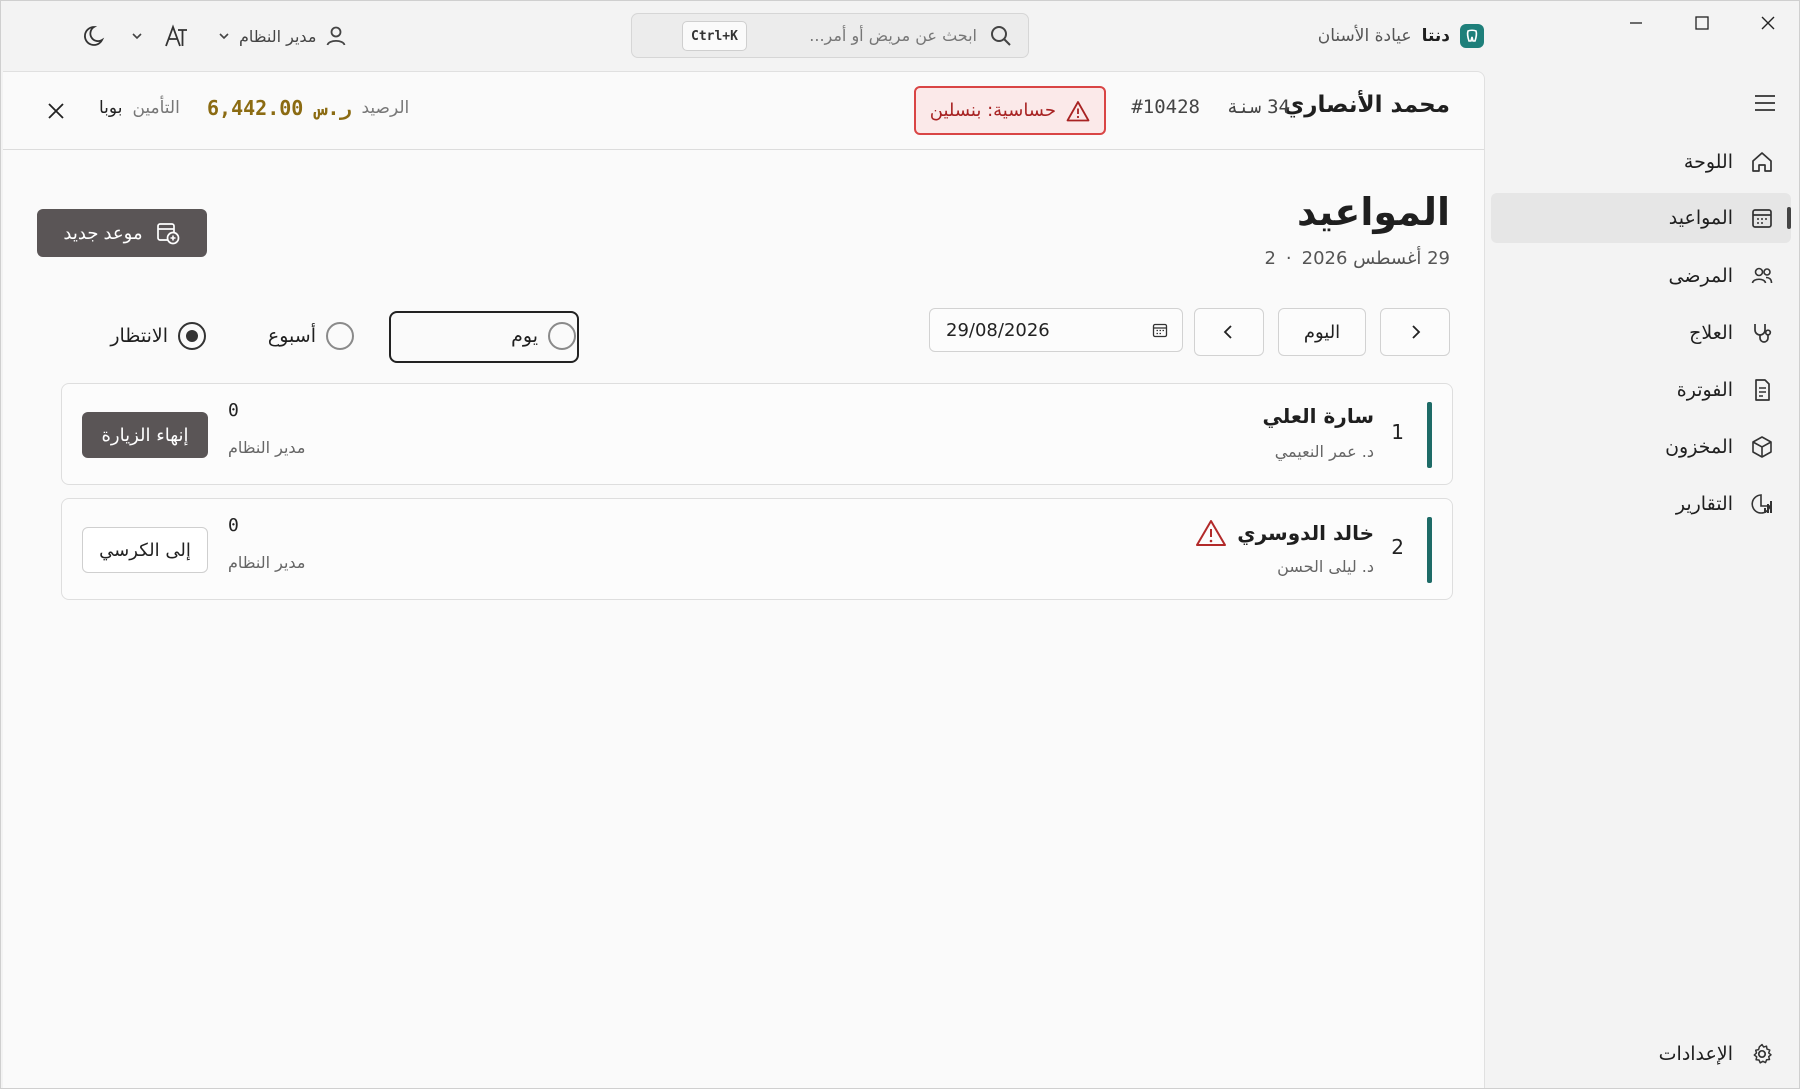 This screenshot has height=1089, width=1800. What do you see at coordinates (1762, 333) in the screenshot?
I see `stethoscope-icon` at bounding box center [1762, 333].